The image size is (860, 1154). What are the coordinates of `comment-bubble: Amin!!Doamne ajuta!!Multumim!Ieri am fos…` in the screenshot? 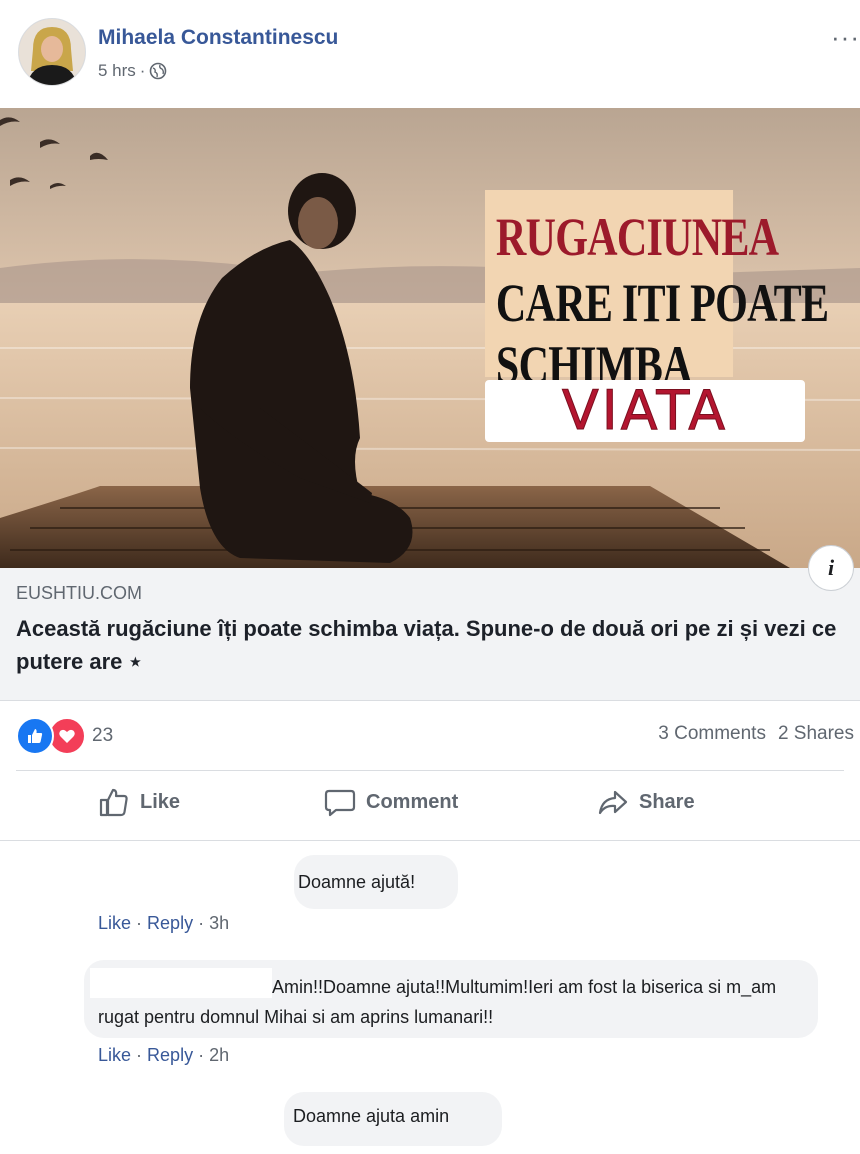 It's located at (451, 999).